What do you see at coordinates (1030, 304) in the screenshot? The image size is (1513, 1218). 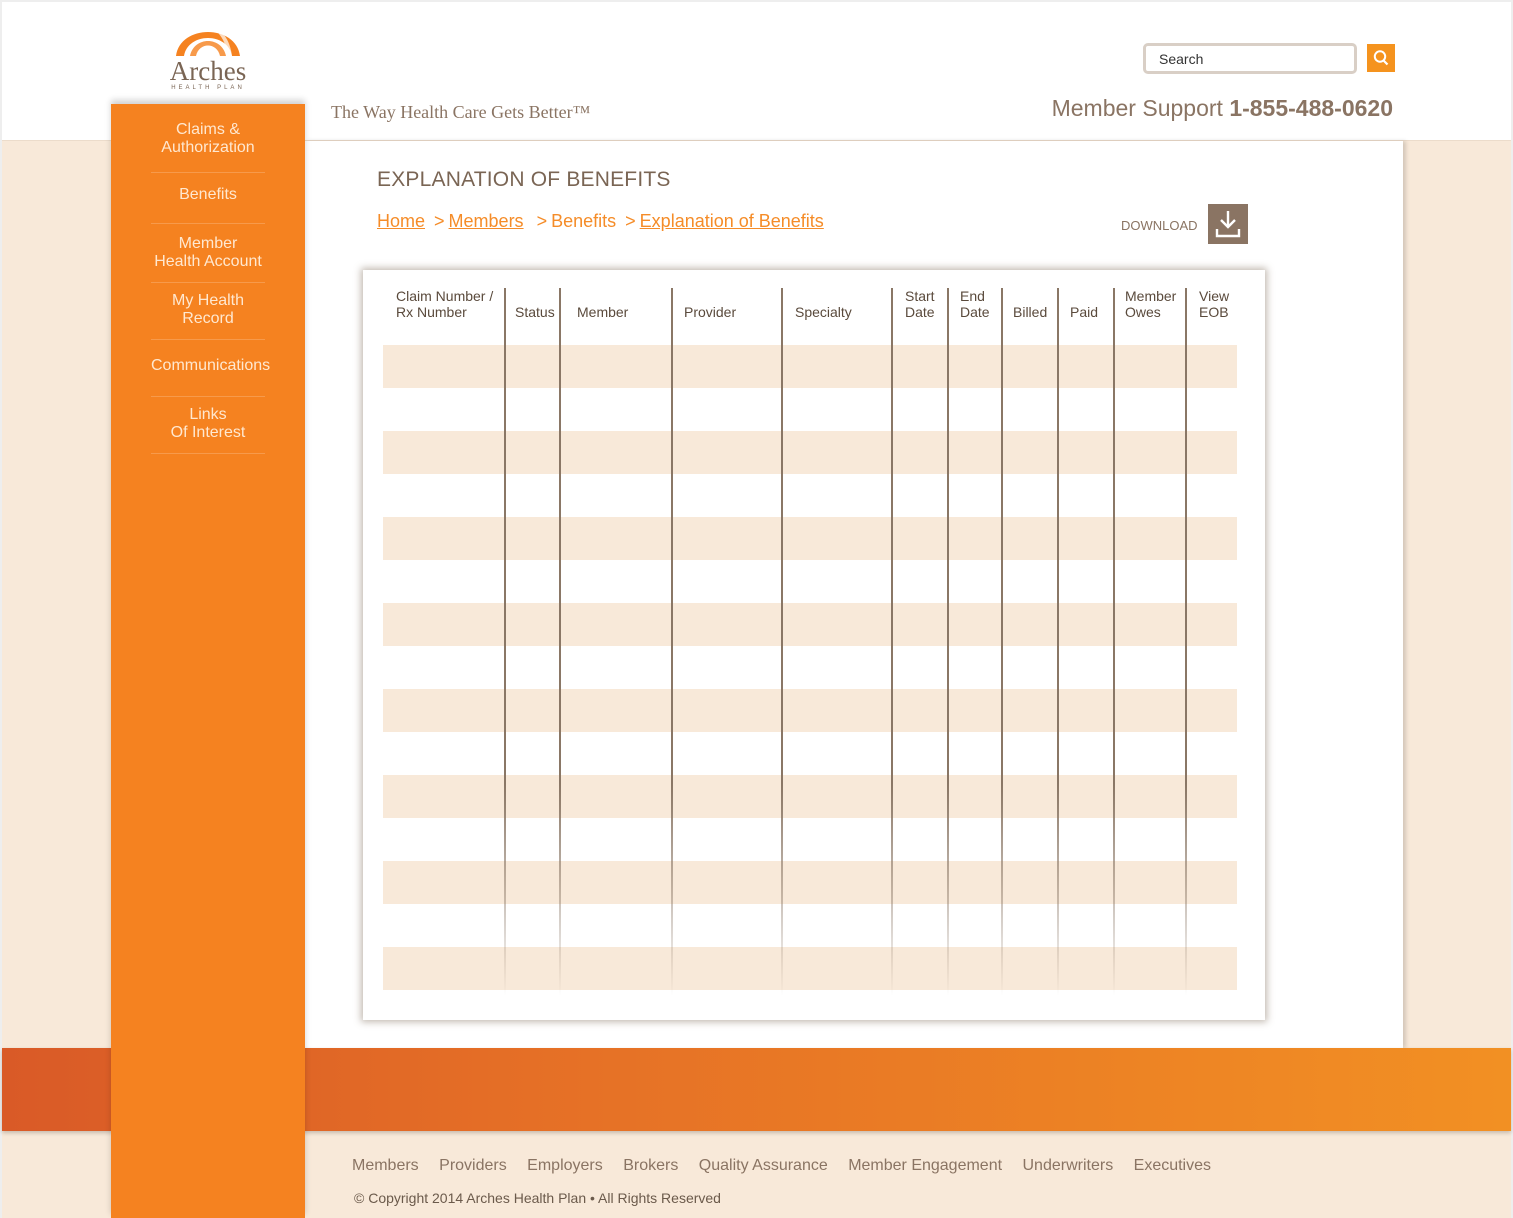 I see `column-header-billed: Billed` at bounding box center [1030, 304].